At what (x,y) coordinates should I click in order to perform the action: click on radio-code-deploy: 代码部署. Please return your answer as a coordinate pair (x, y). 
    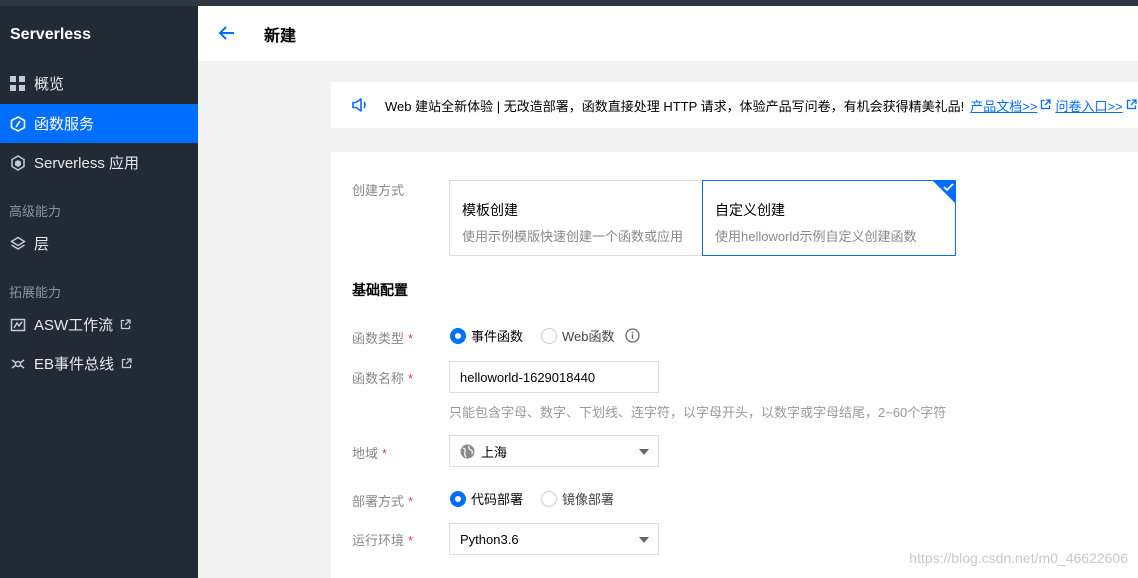
    Looking at the image, I should click on (486, 498).